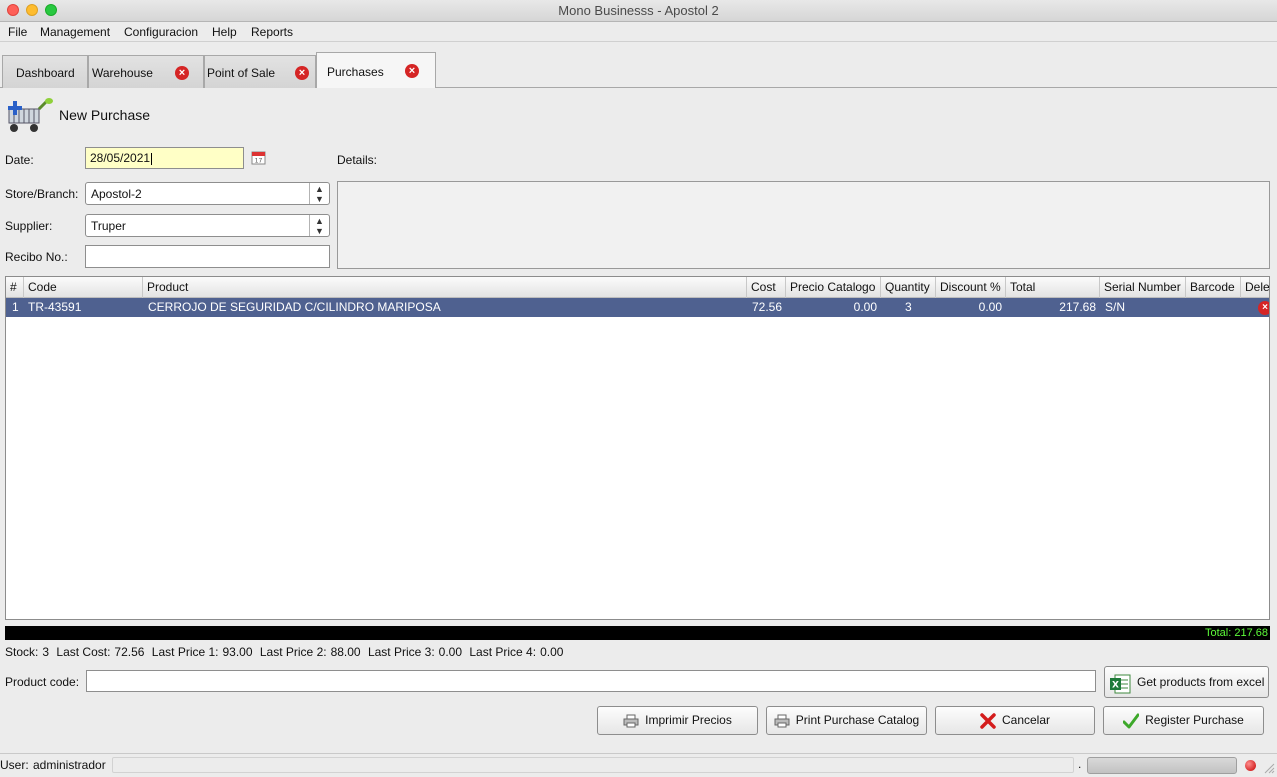 This screenshot has width=1277, height=777. Describe the element at coordinates (17, 32) in the screenshot. I see `menu-file: File` at that location.